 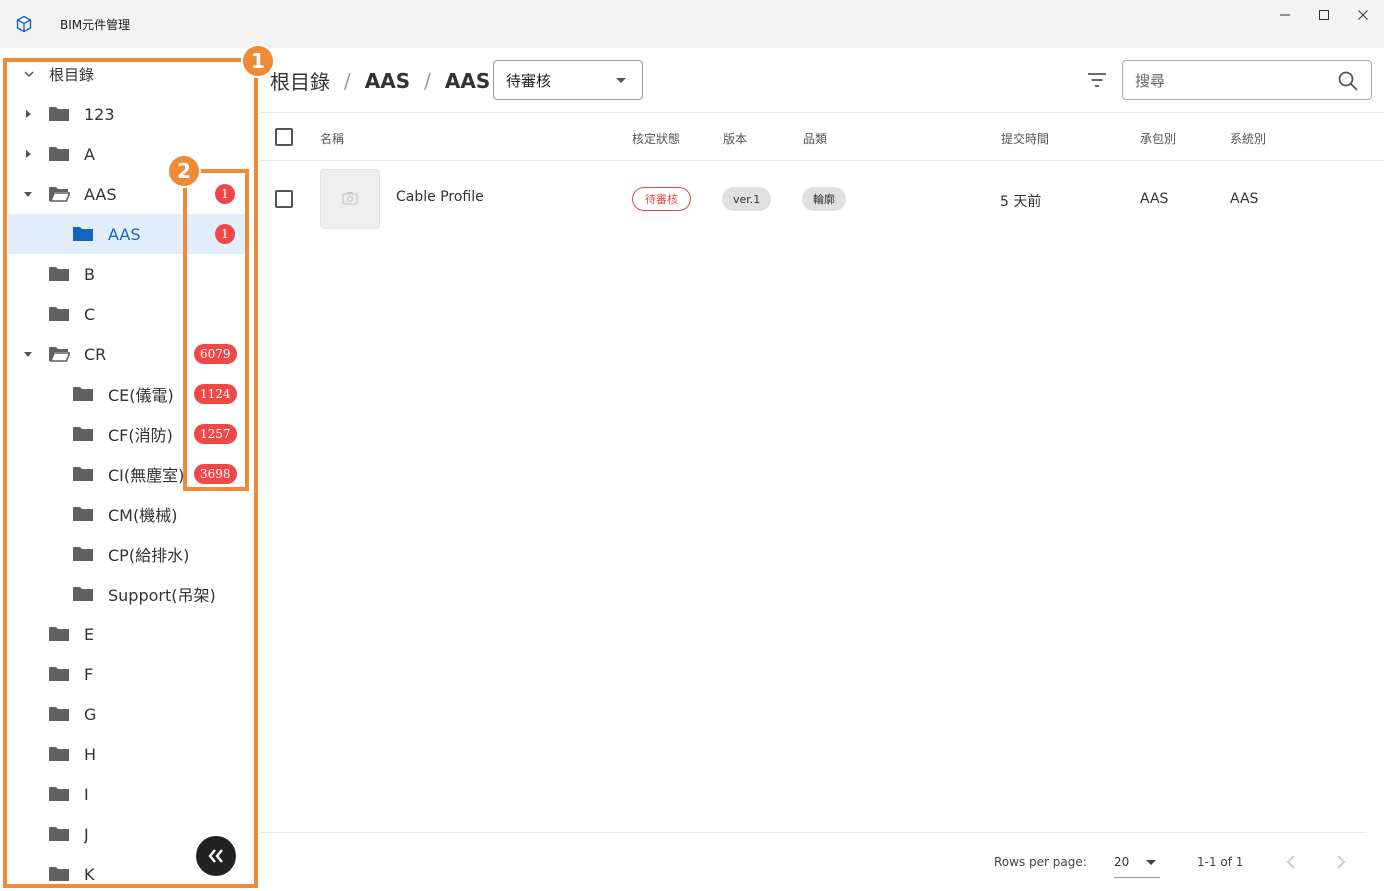 What do you see at coordinates (89, 274) in the screenshot?
I see `tree-item-label: B` at bounding box center [89, 274].